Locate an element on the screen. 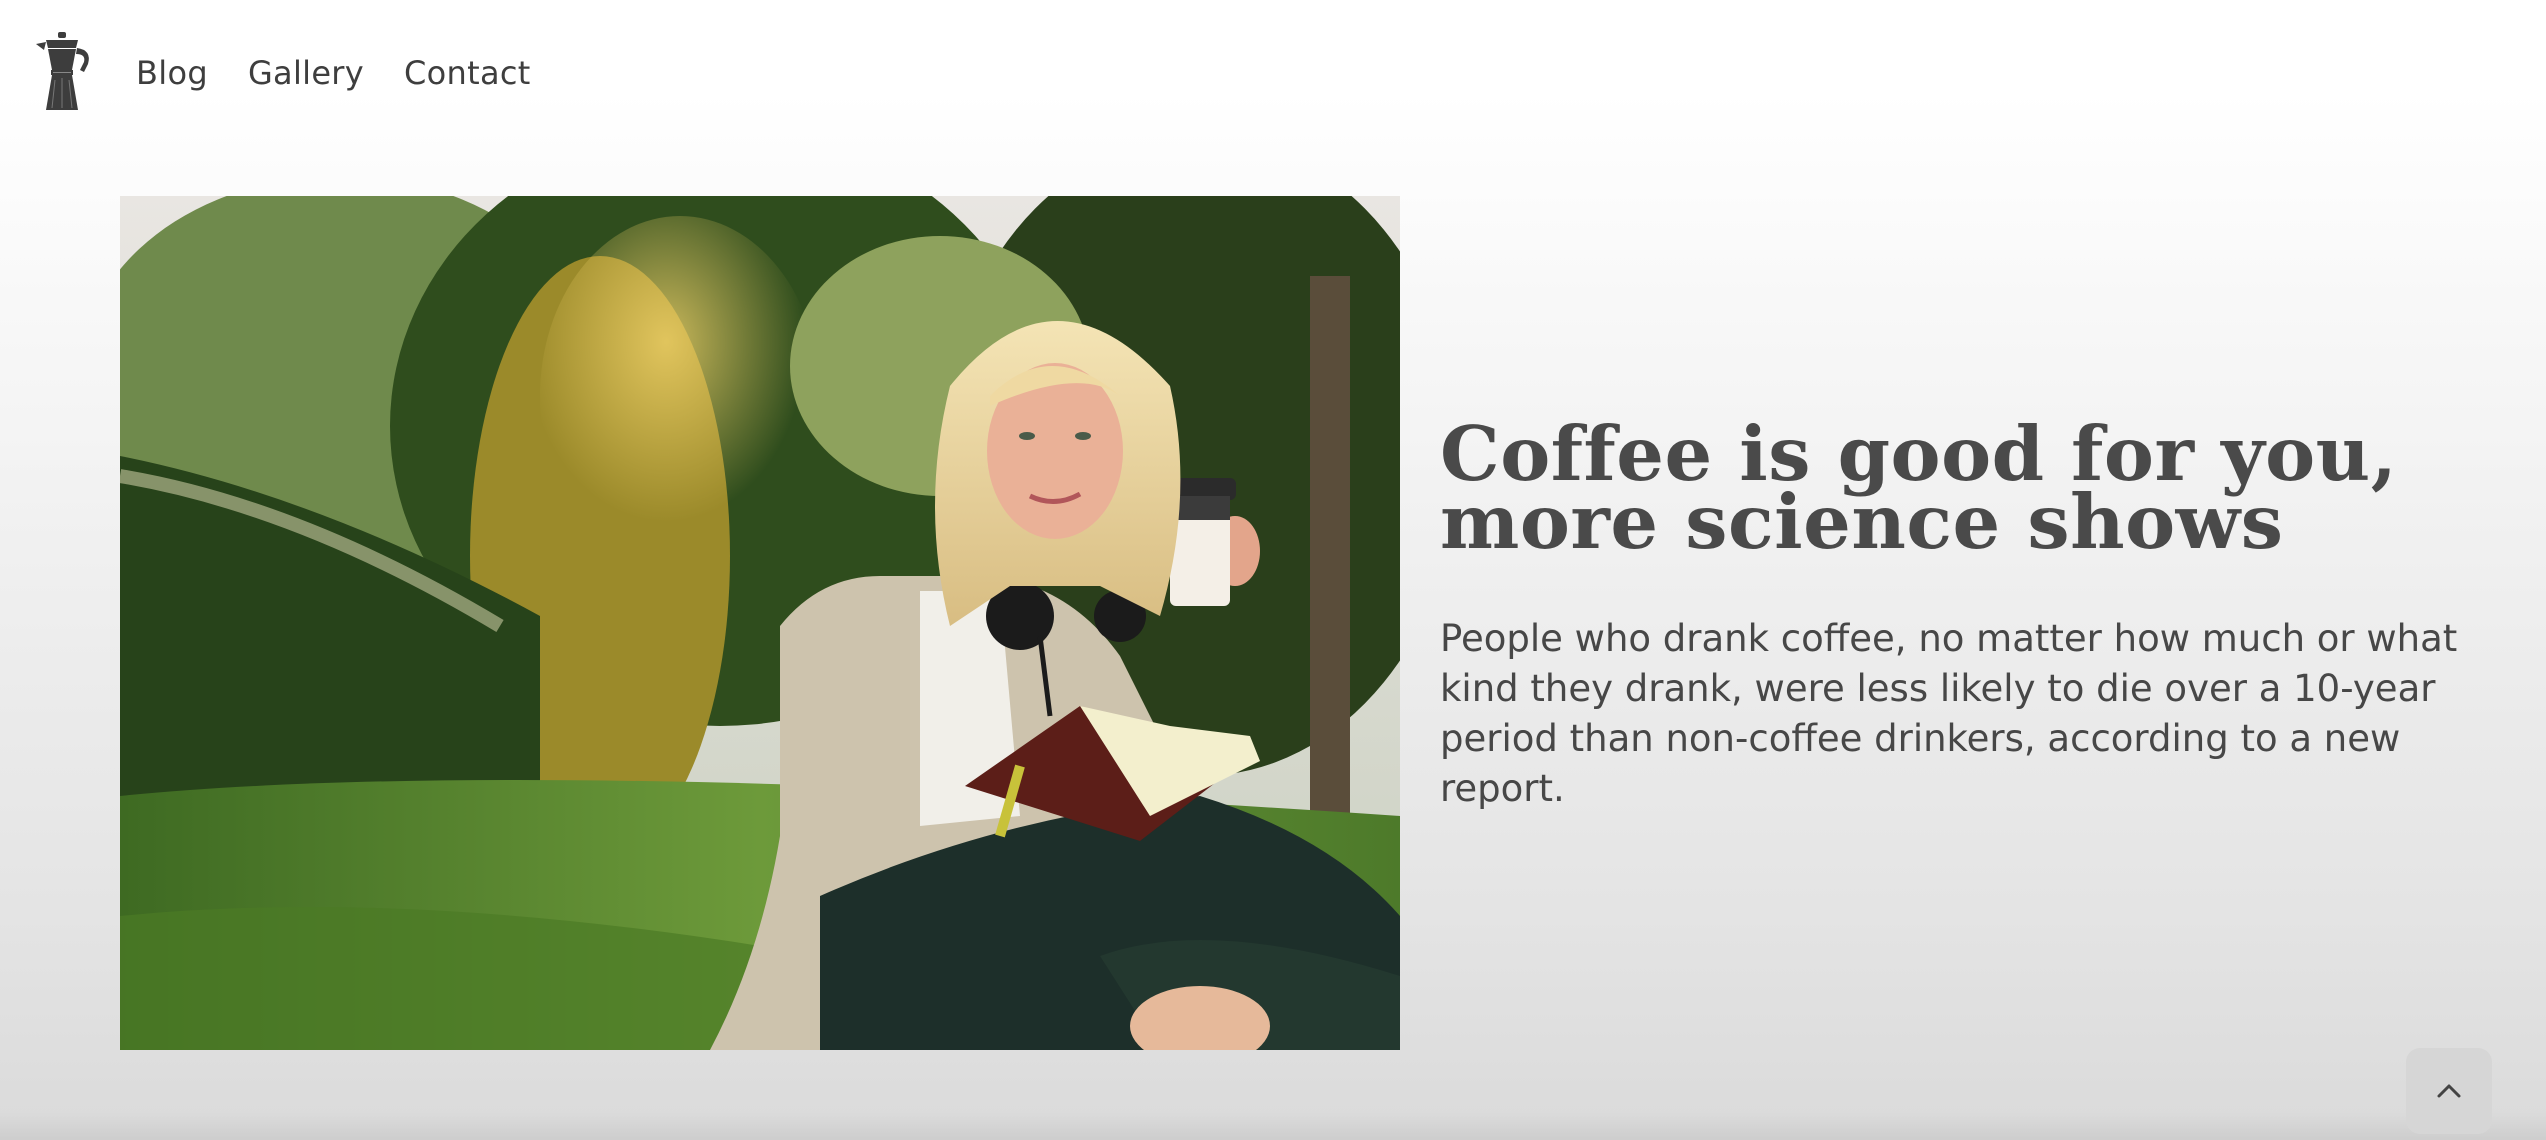 The image size is (2546, 1140). back-to-top-button is located at coordinates (2449, 1091).